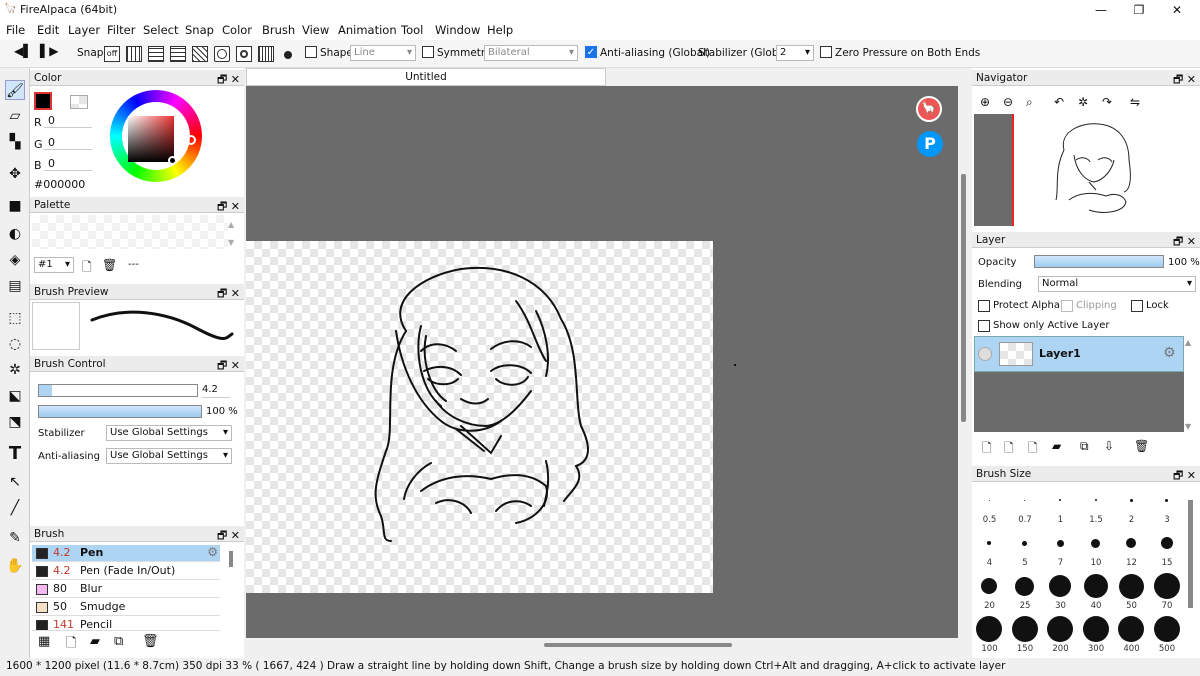 Image resolution: width=1200 pixels, height=676 pixels. I want to click on show-active-layer-checkbox, so click(984, 325).